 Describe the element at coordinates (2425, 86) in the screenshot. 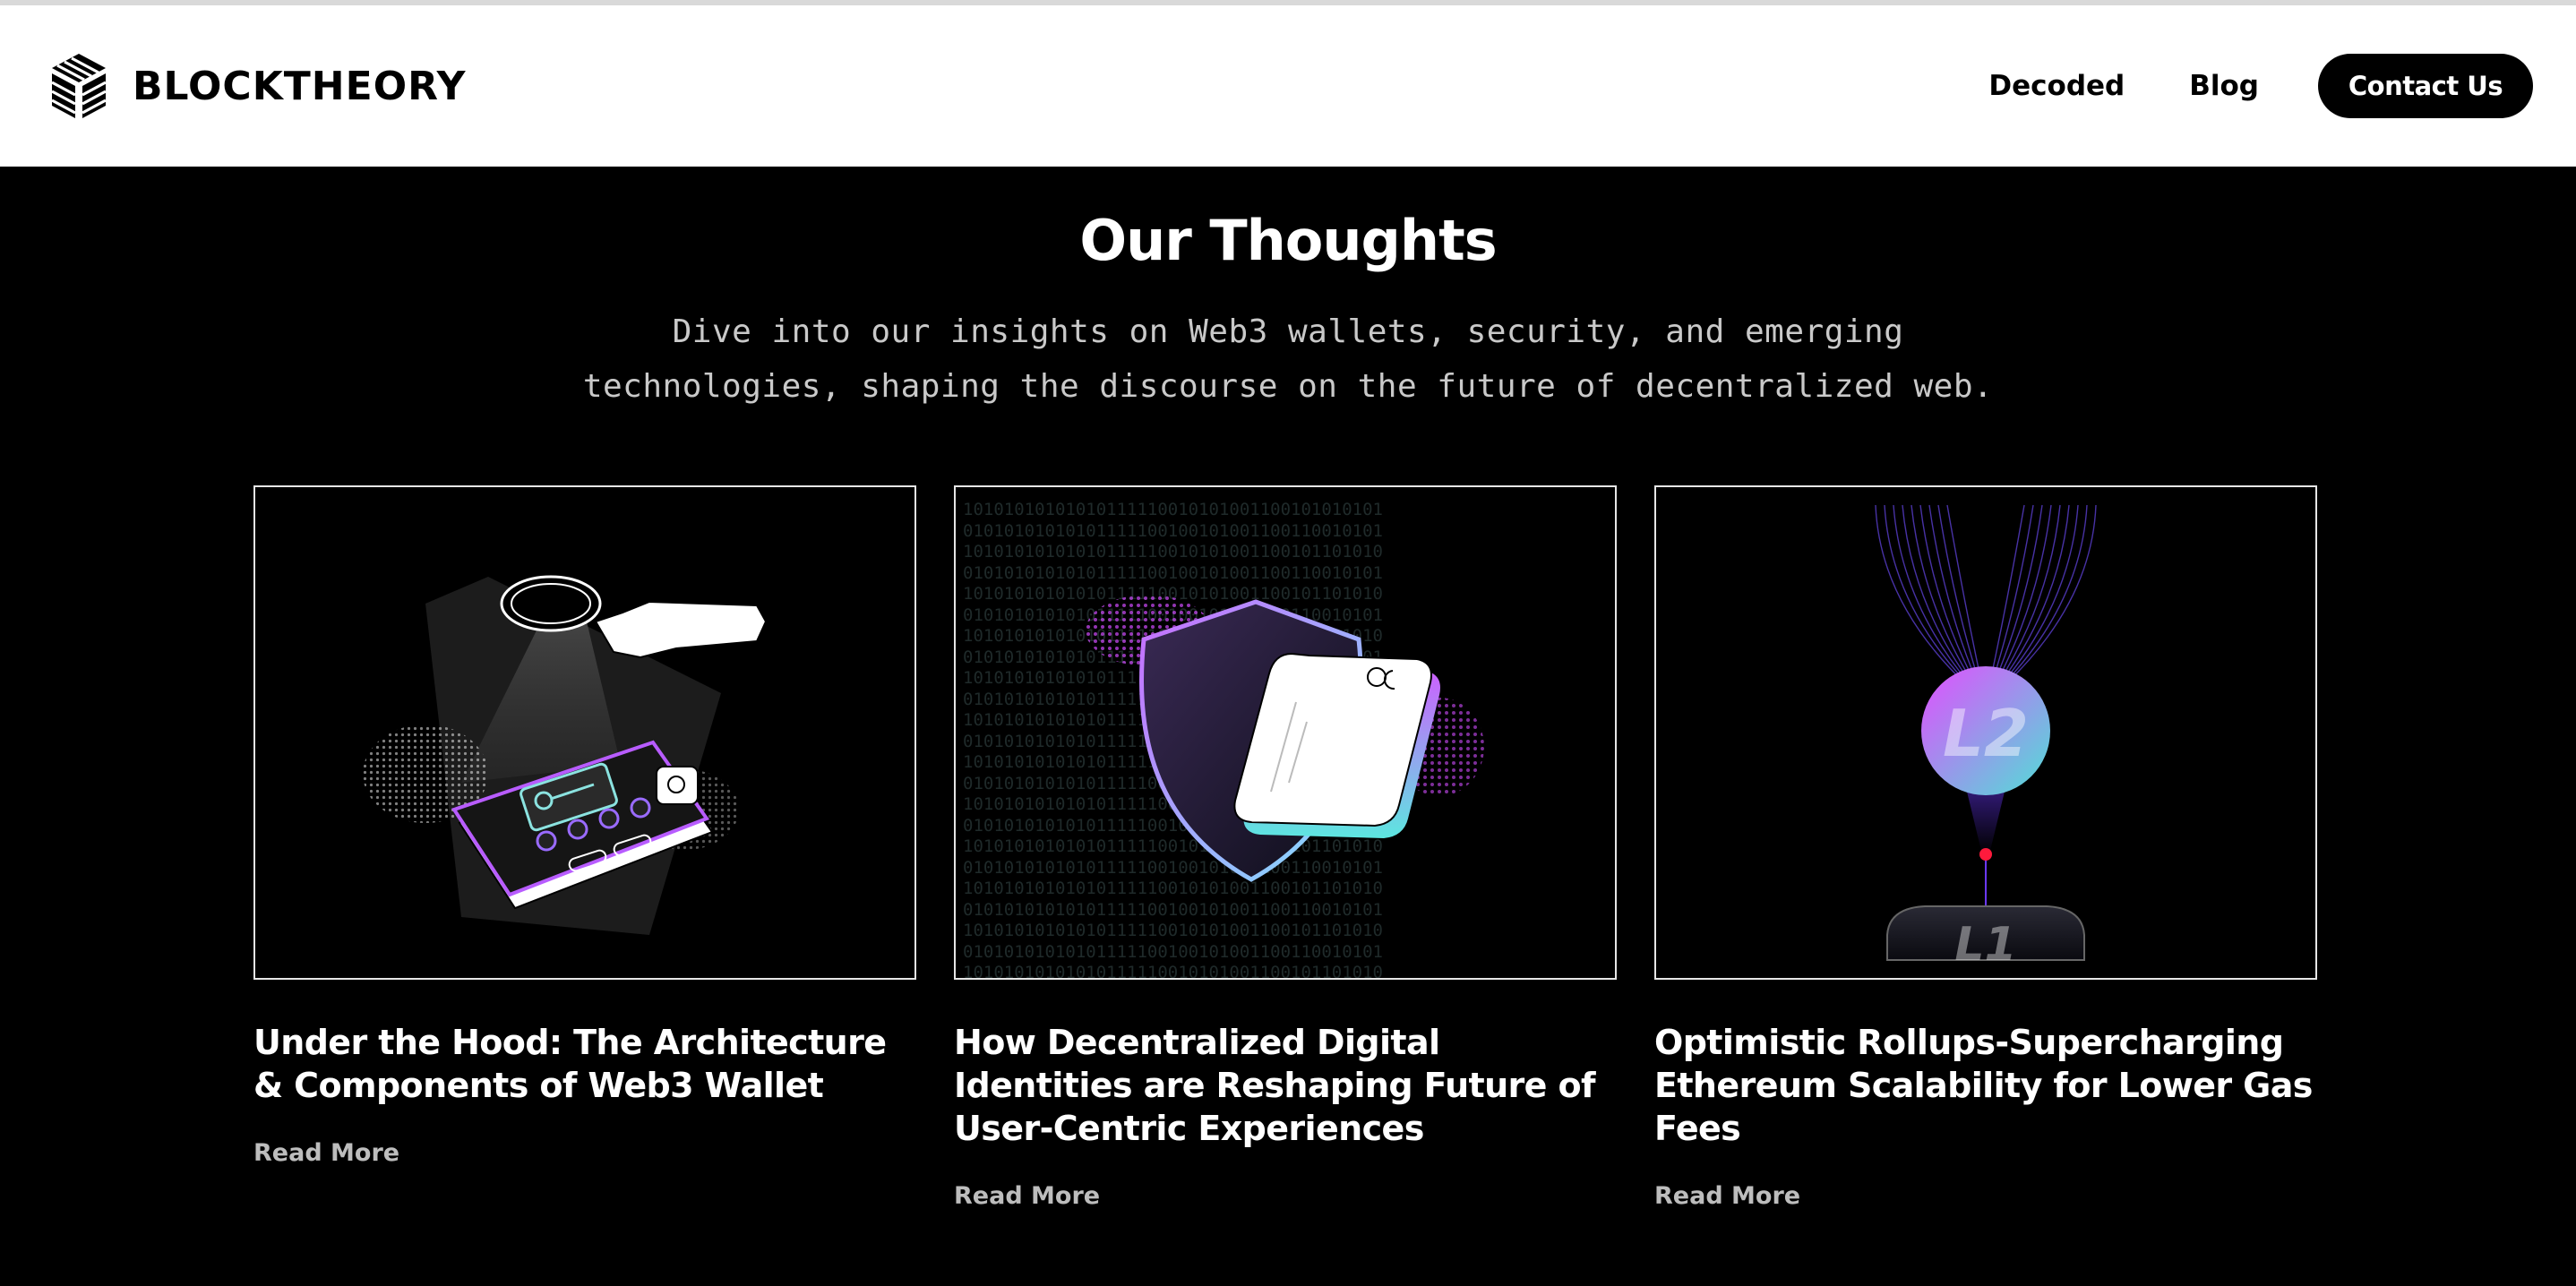

I see `contact-us-button: Contact Us` at that location.